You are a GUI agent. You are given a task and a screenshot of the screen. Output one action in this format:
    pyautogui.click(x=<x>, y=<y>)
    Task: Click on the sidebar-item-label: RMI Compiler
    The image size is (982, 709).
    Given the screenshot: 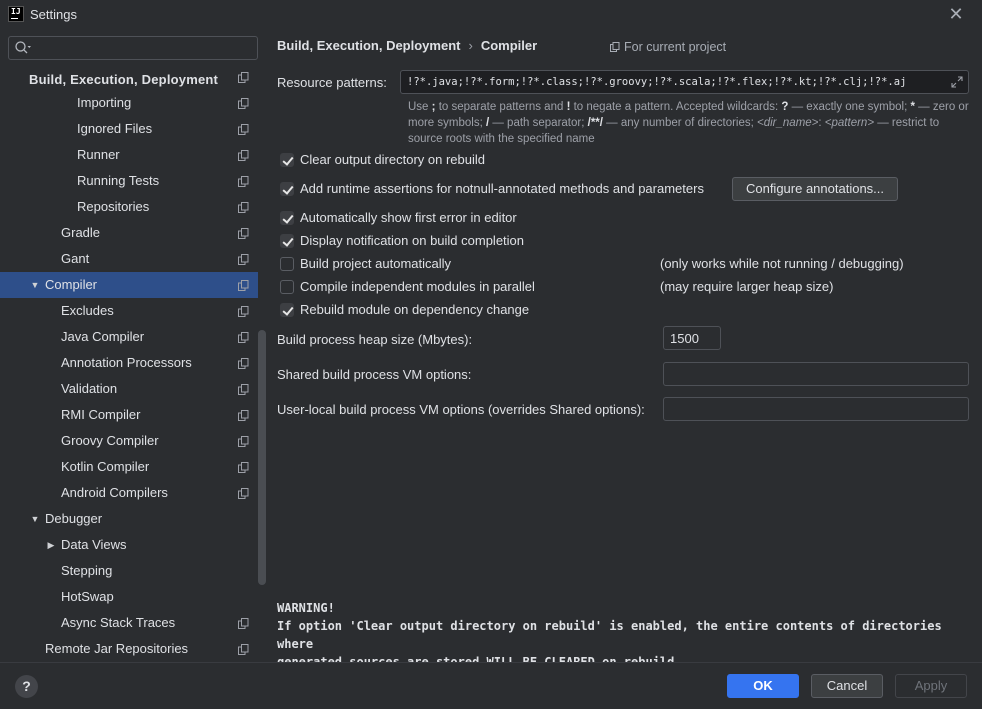 What is the action you would take?
    pyautogui.click(x=101, y=414)
    